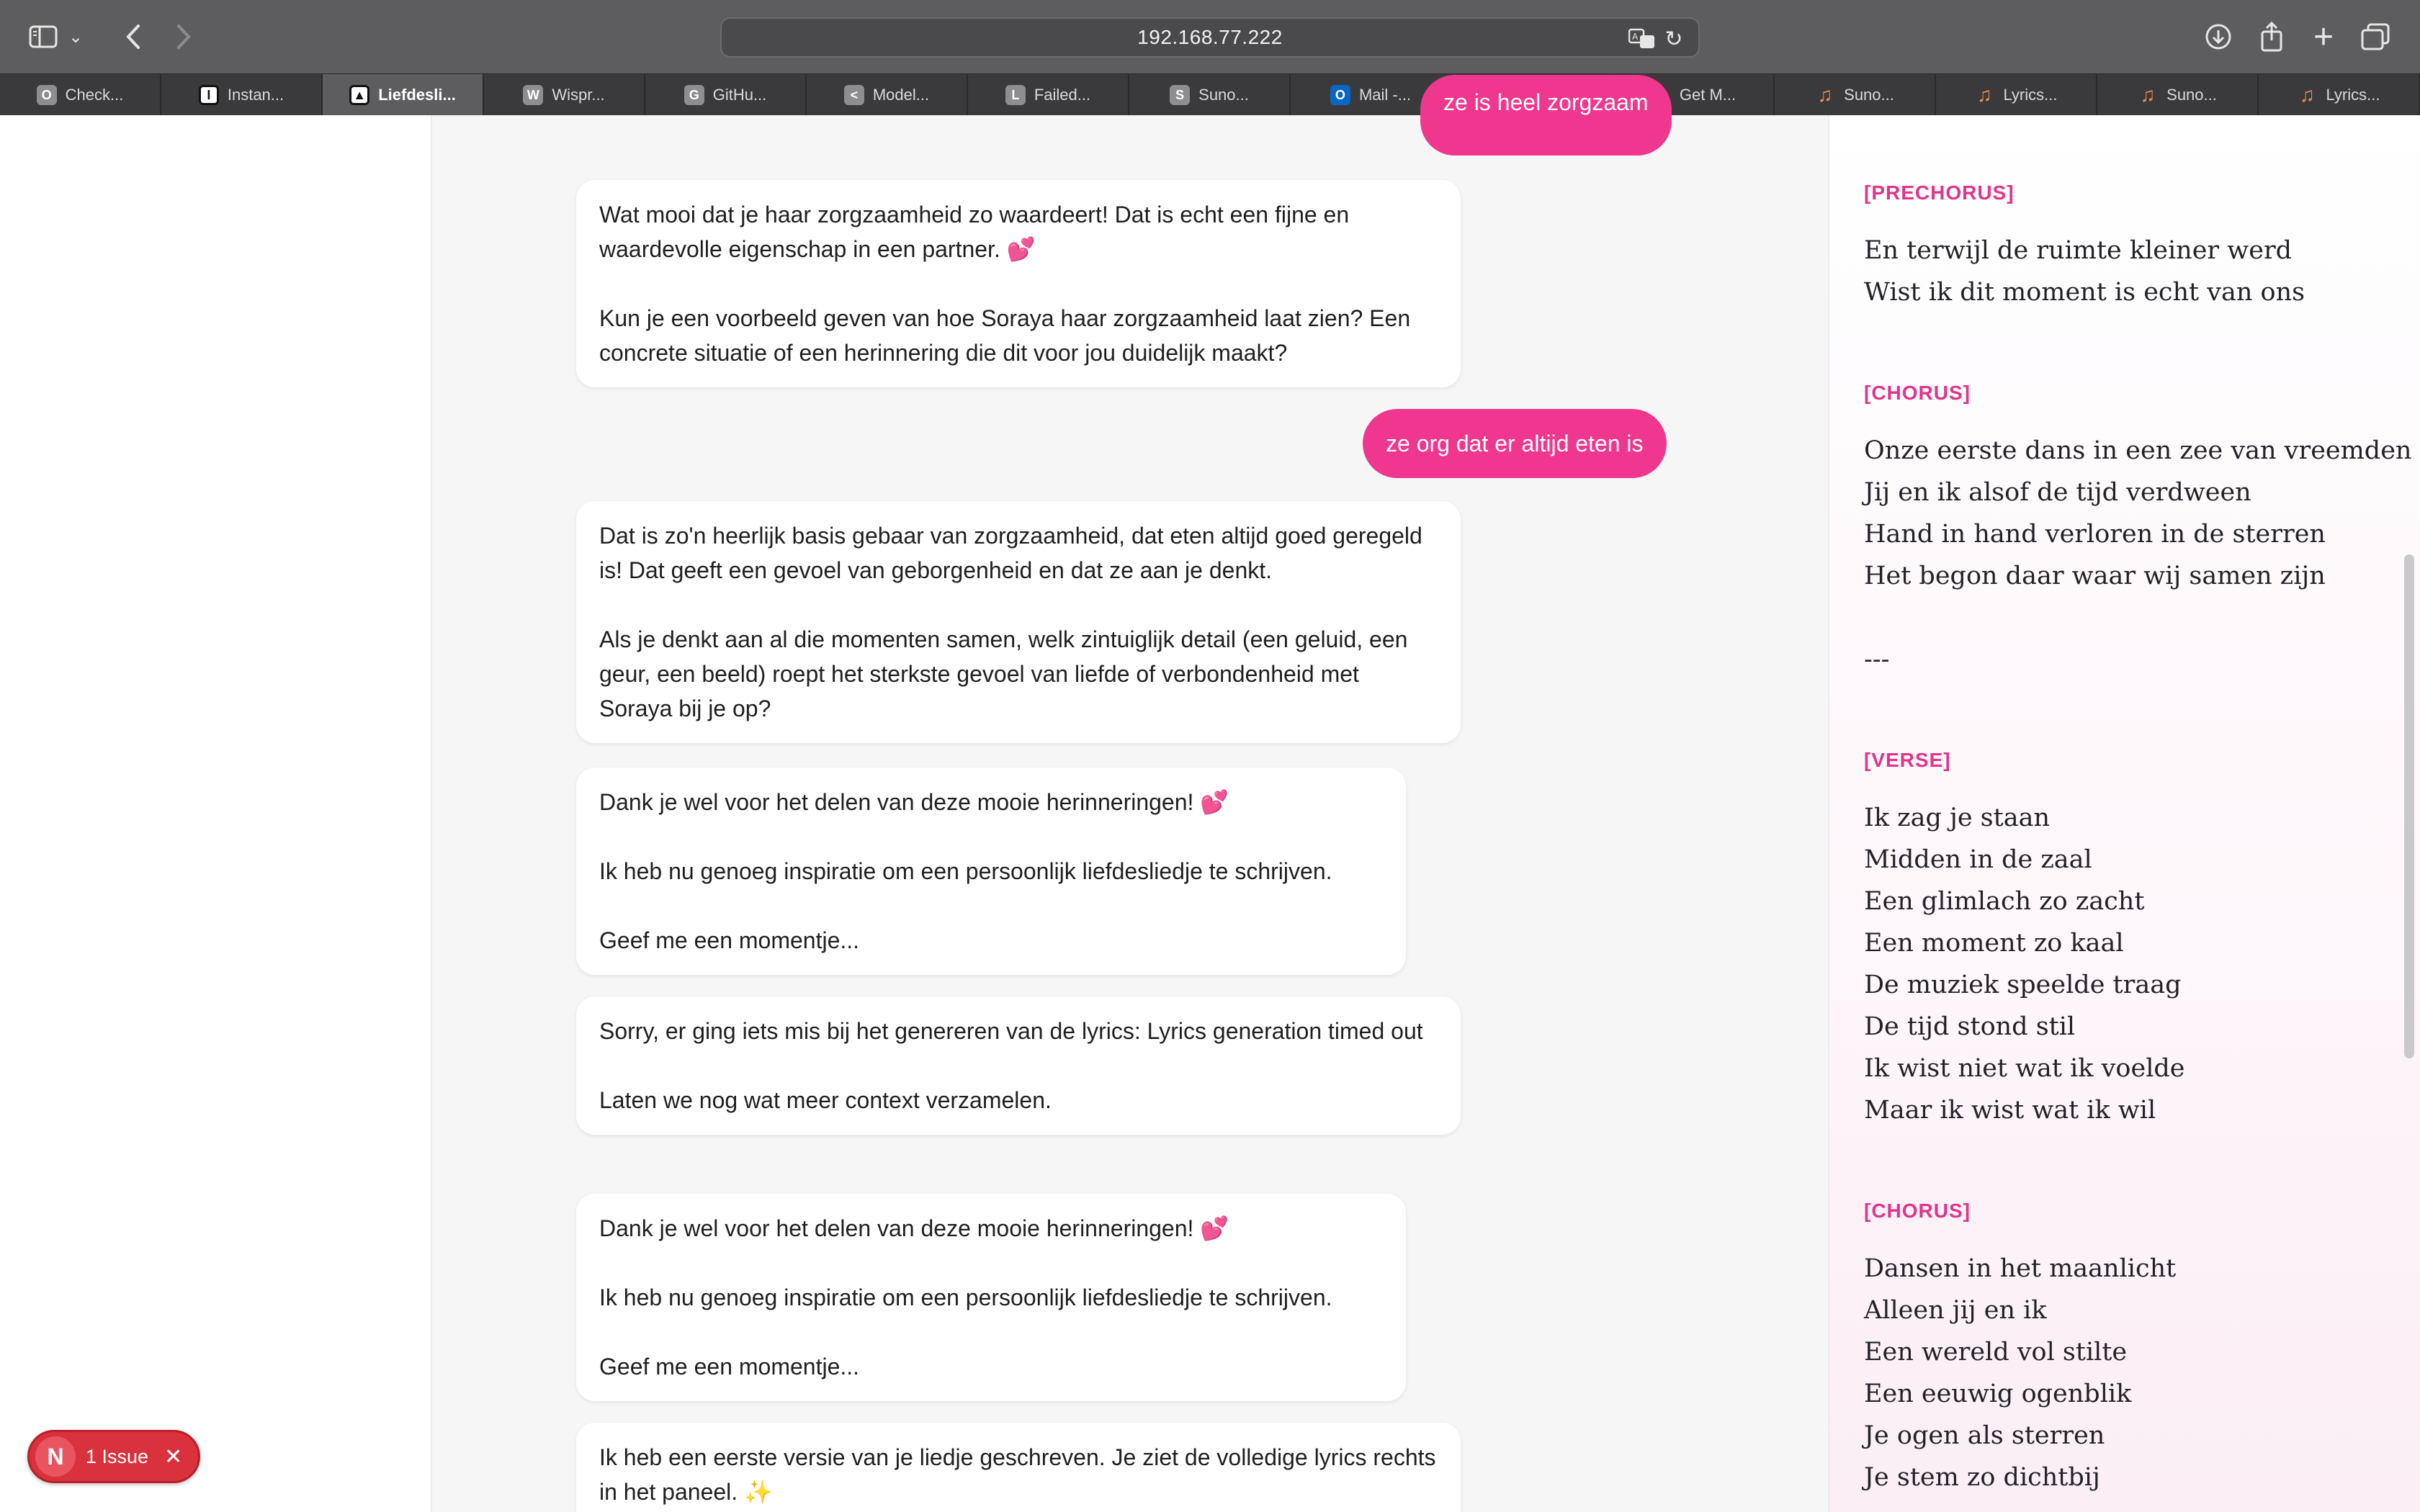  What do you see at coordinates (1546, 102) in the screenshot?
I see `message-text: ze is heel zorgzaam` at bounding box center [1546, 102].